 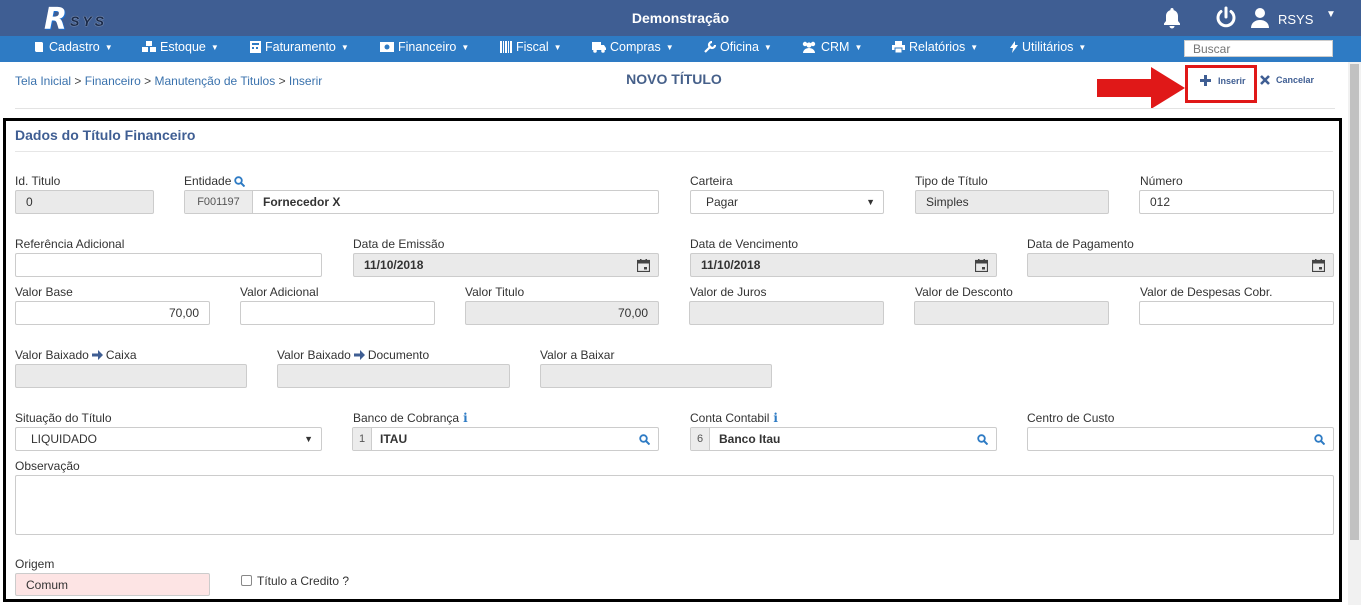 I want to click on calculator-icon, so click(x=255, y=47).